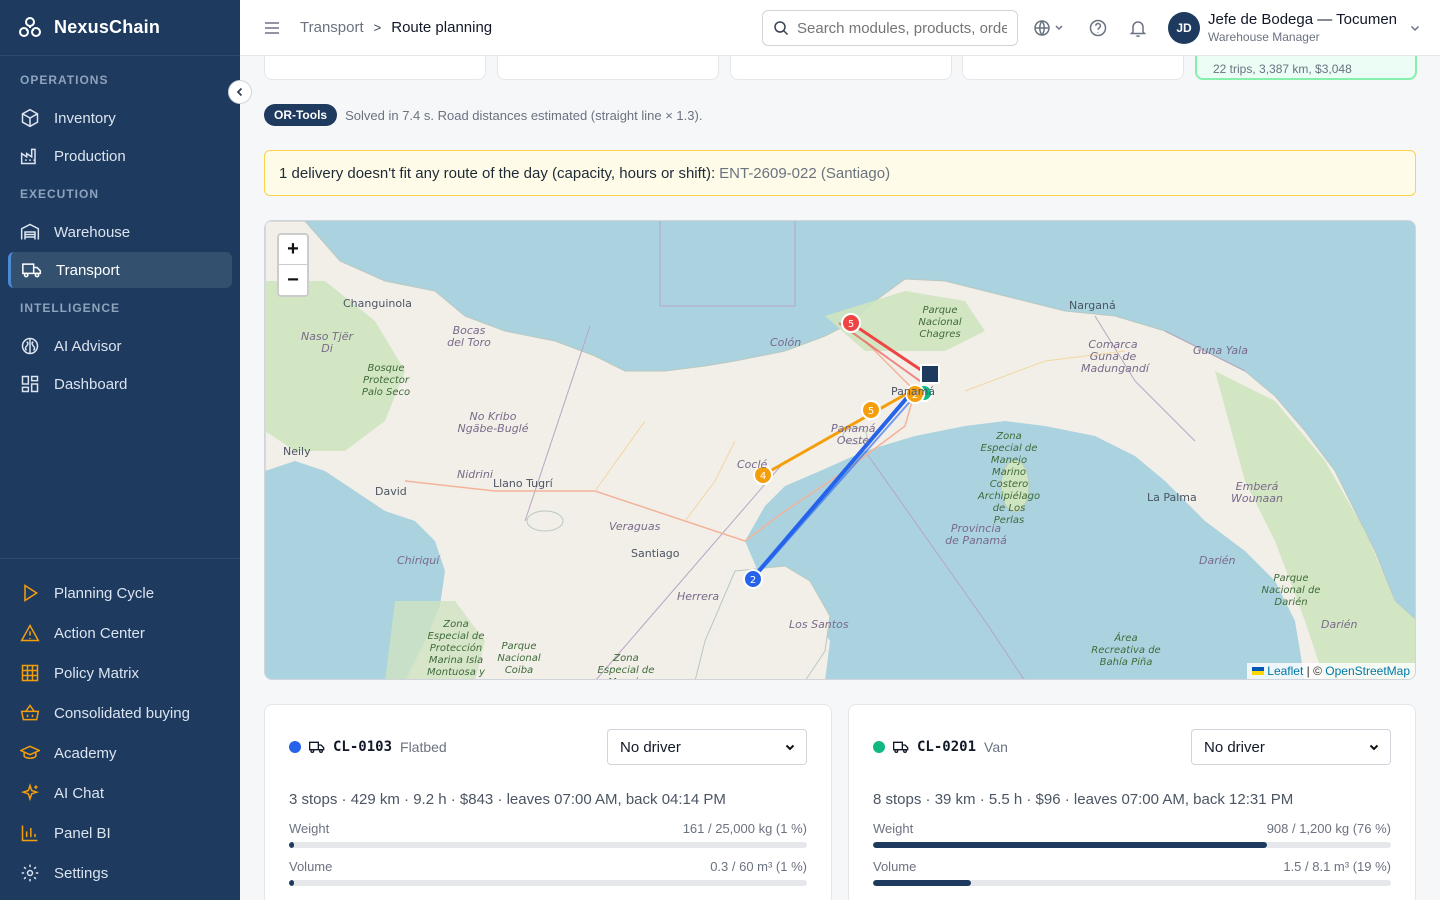 The width and height of the screenshot is (1440, 900). I want to click on sidebar-item-label: Transport, so click(88, 270).